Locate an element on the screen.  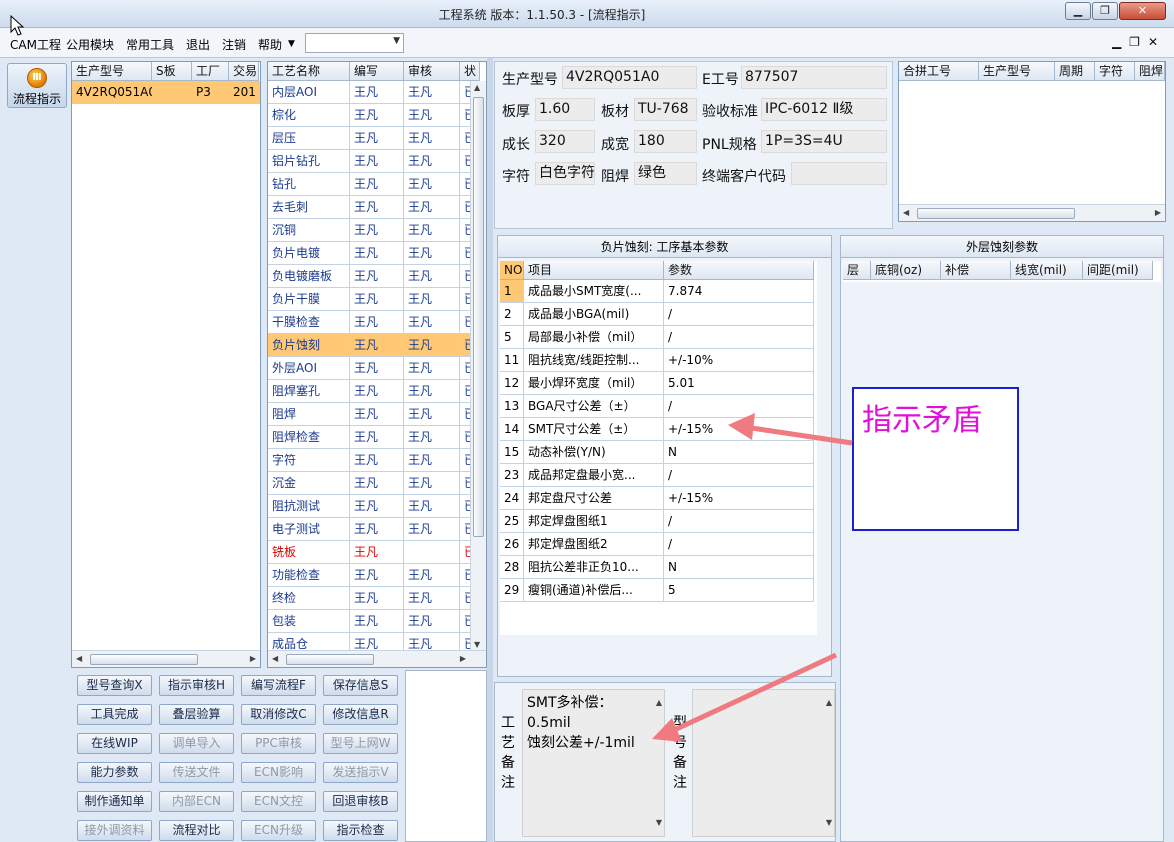
annotation-arrows is located at coordinates (752, 577).